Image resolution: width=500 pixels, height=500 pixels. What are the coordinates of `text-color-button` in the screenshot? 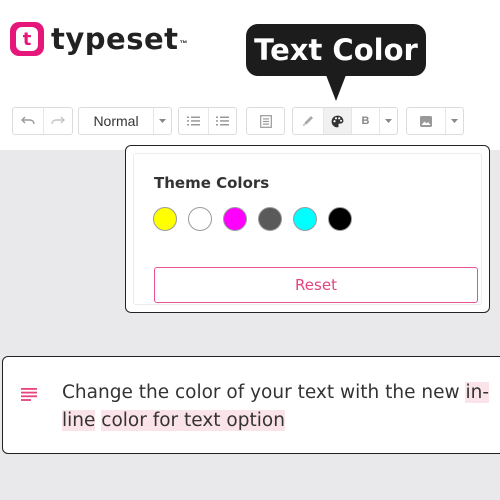 It's located at (337, 121).